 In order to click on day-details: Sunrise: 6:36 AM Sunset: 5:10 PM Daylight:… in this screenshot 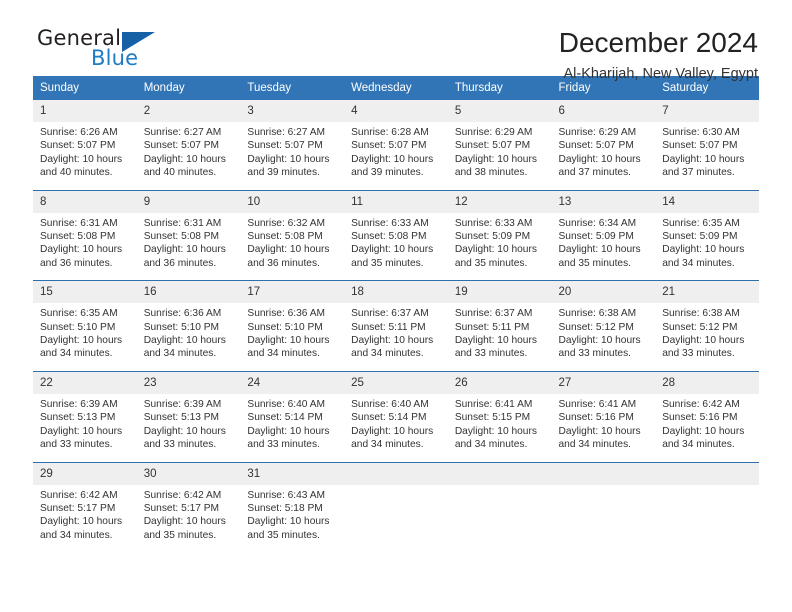, I will do `click(292, 337)`.